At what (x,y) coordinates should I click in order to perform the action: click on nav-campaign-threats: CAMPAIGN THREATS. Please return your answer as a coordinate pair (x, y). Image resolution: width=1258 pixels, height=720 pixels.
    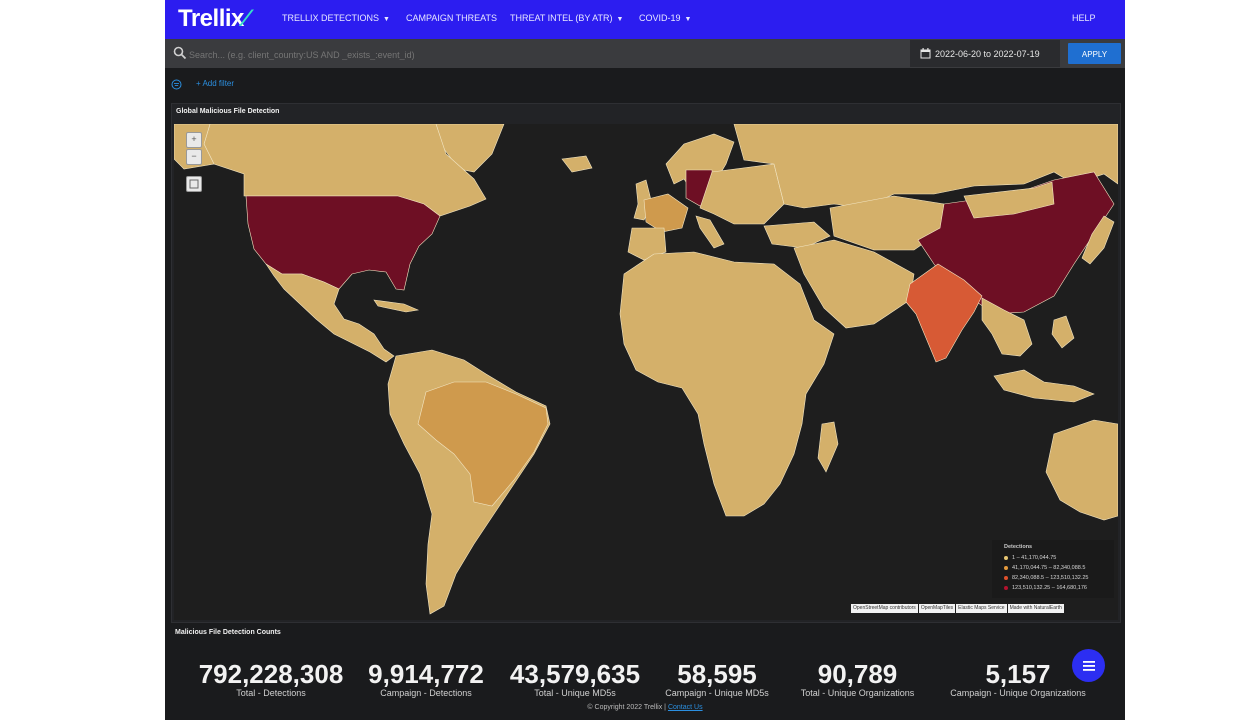
    Looking at the image, I should click on (451, 18).